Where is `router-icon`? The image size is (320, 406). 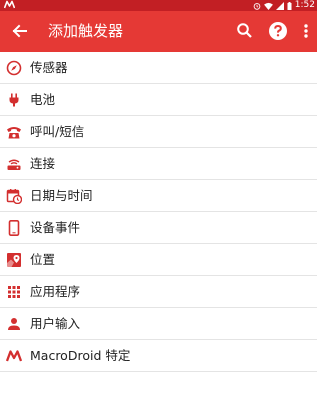
router-icon is located at coordinates (14, 164).